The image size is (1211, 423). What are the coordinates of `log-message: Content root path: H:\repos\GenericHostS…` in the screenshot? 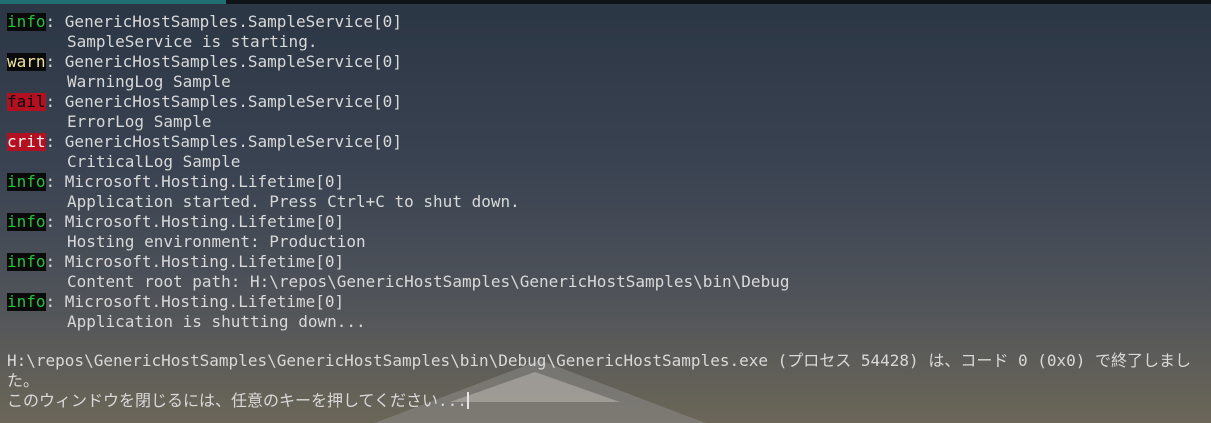 It's located at (428, 281).